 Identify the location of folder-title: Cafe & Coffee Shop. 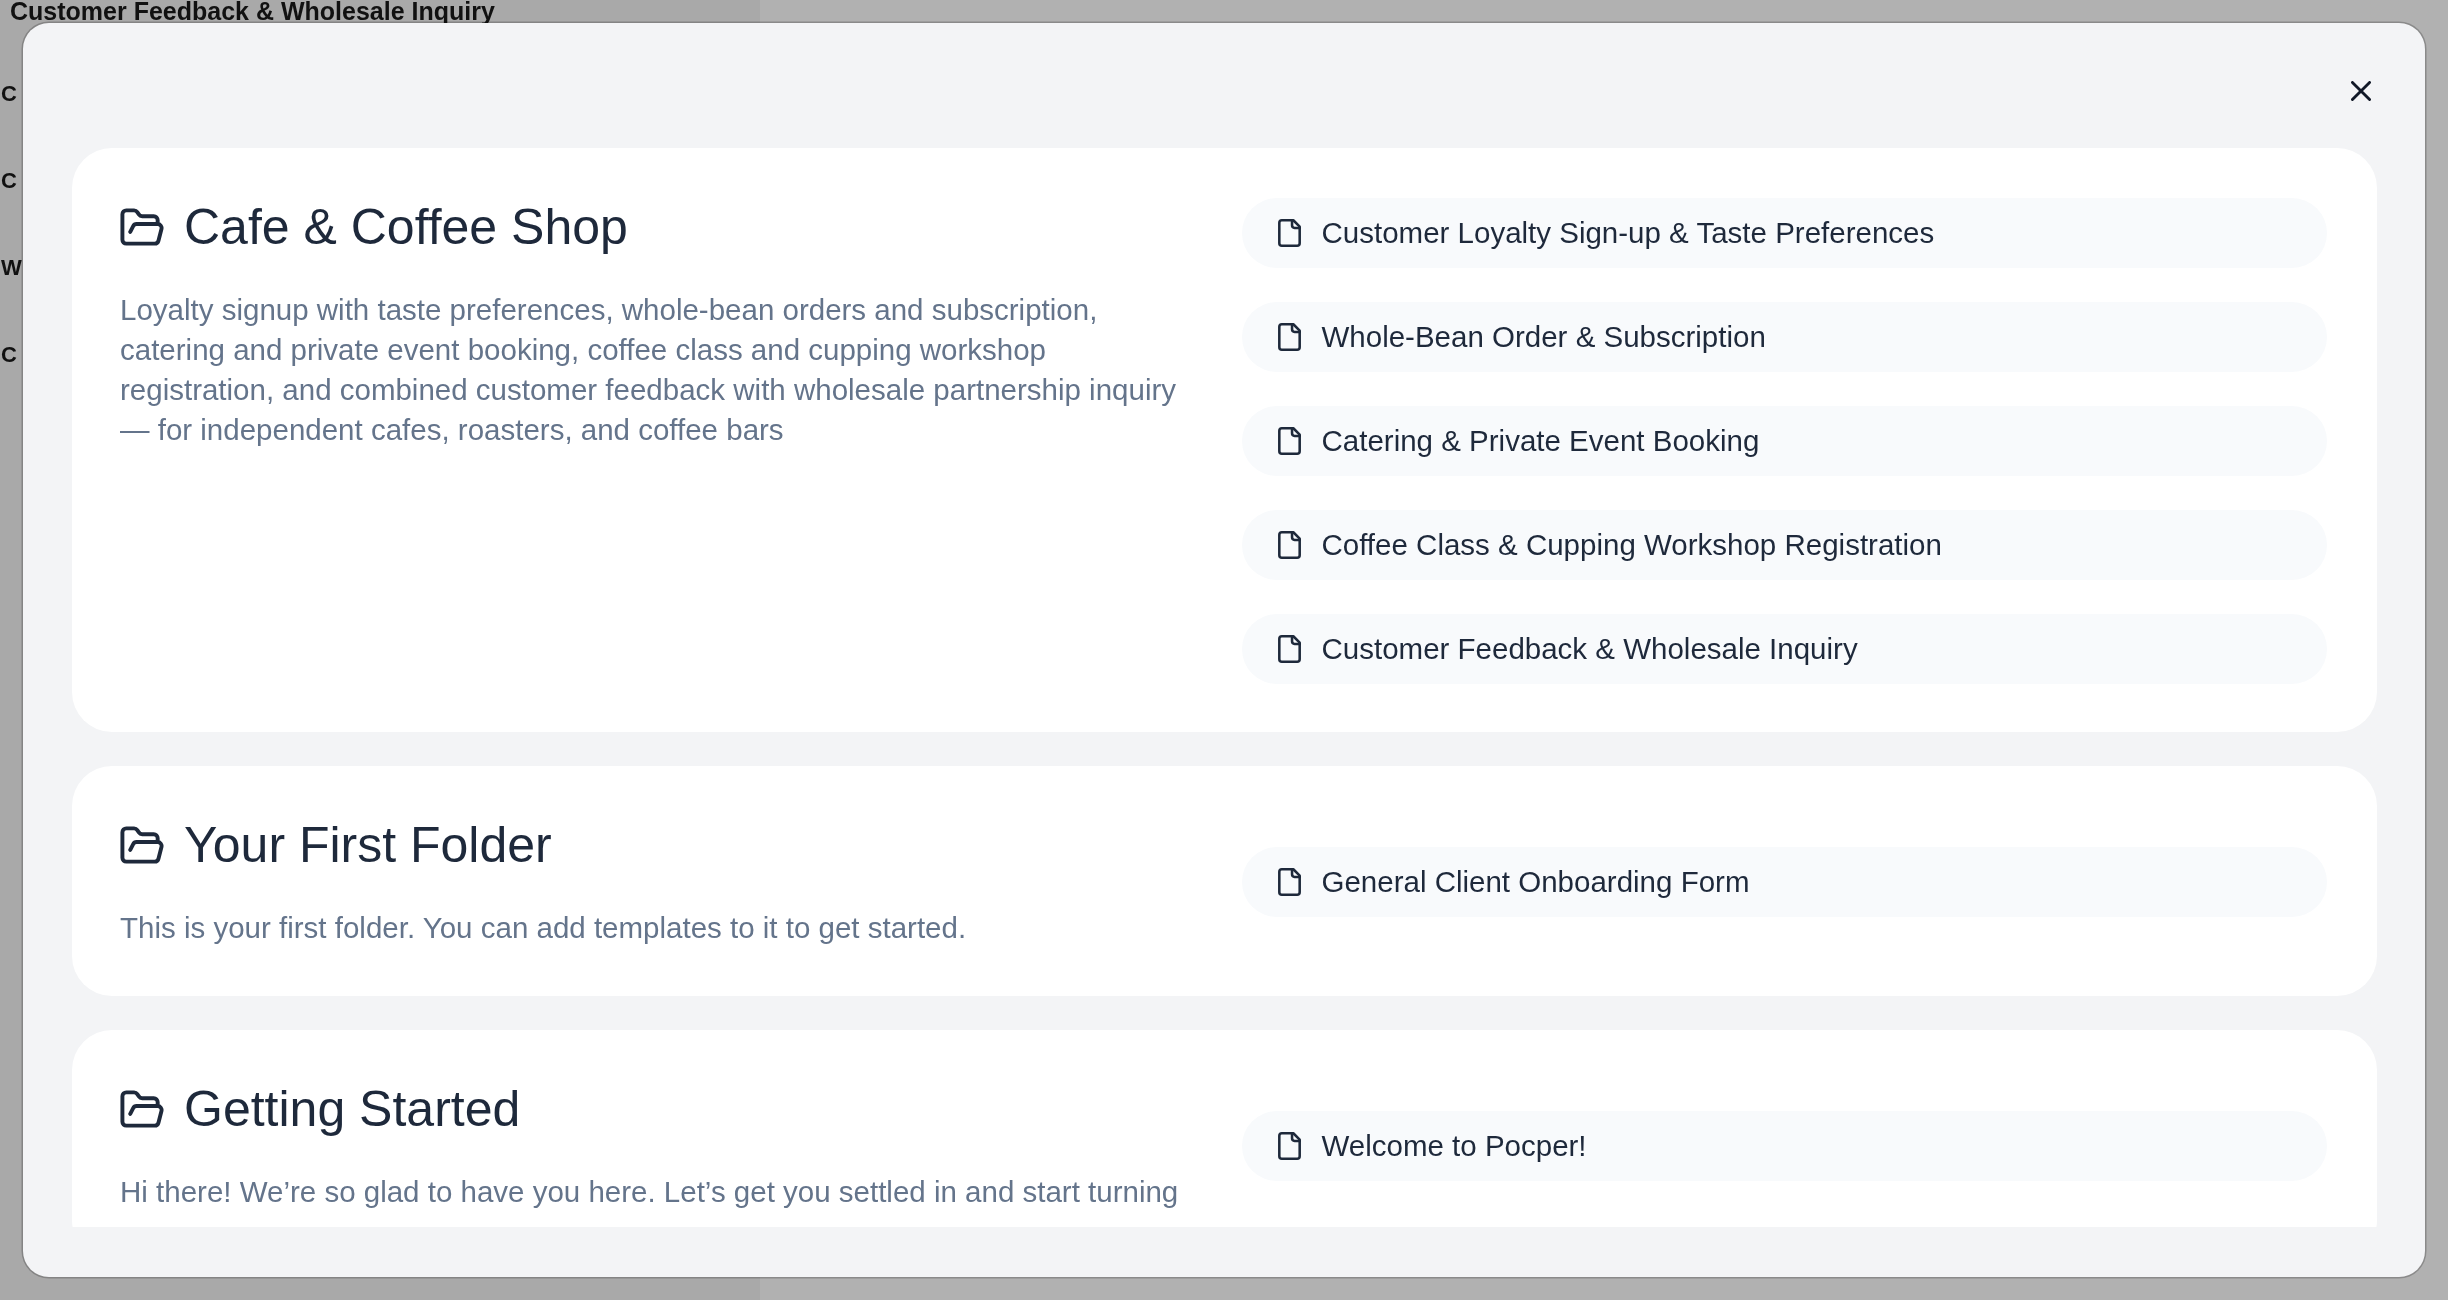
(406, 227).